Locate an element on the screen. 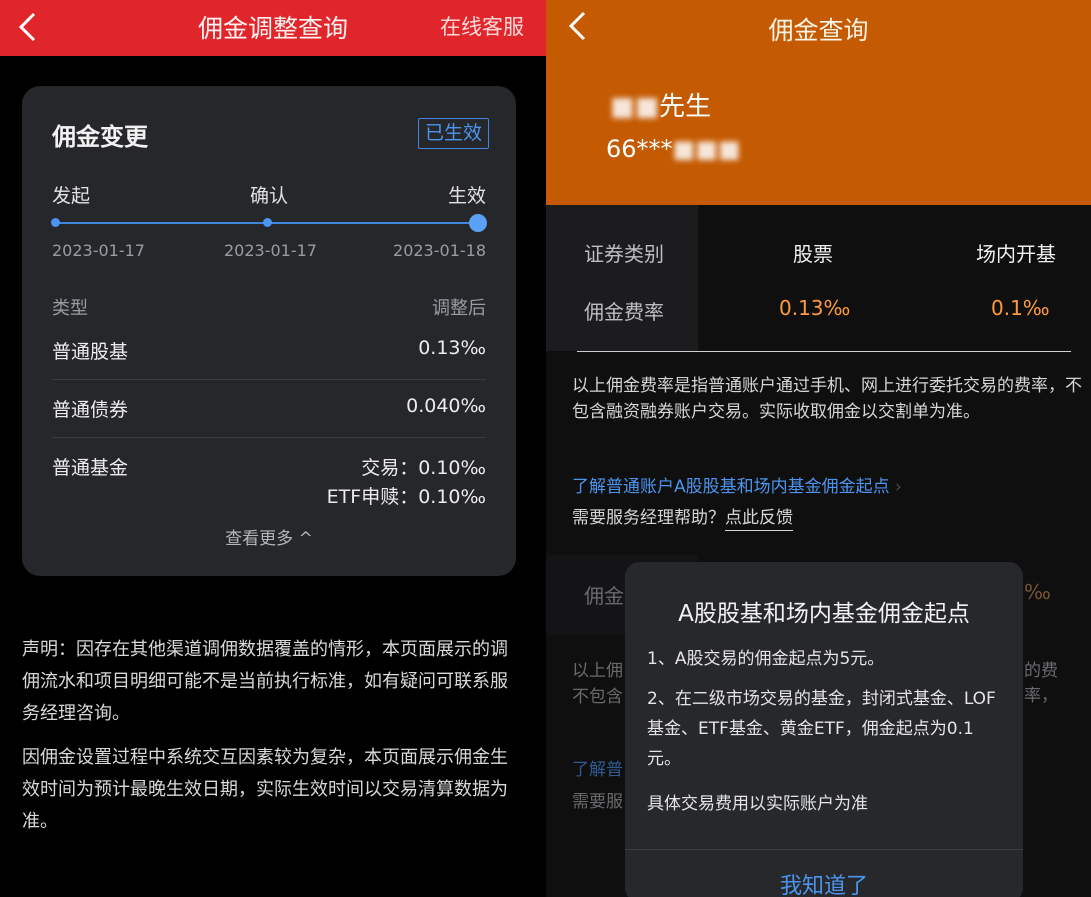  row-bond-label: 普通债券 is located at coordinates (90, 410).